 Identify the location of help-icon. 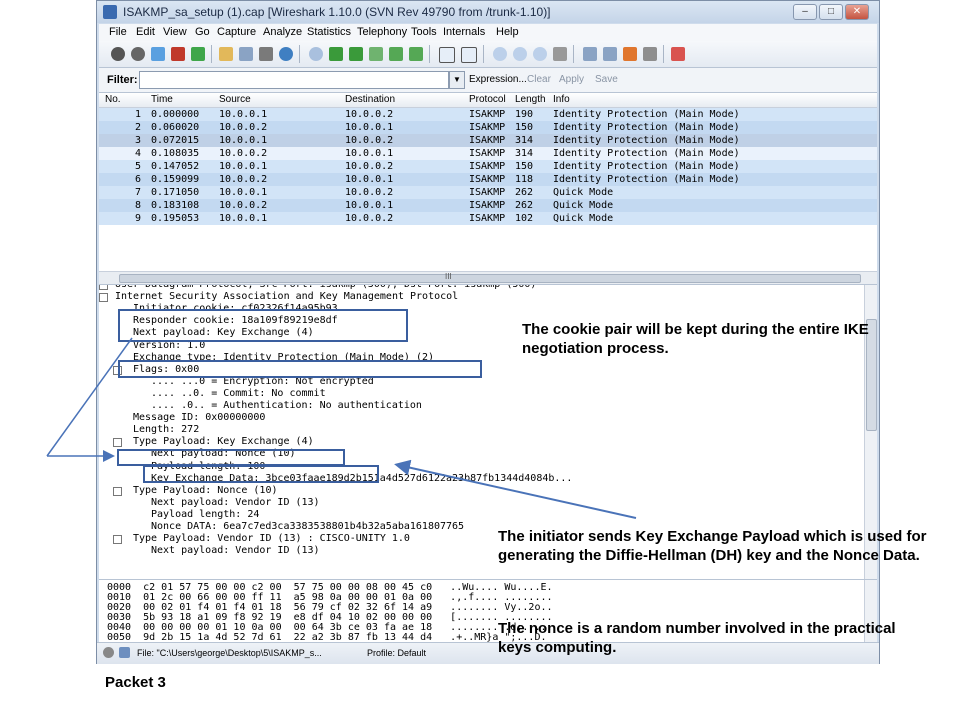
(678, 54).